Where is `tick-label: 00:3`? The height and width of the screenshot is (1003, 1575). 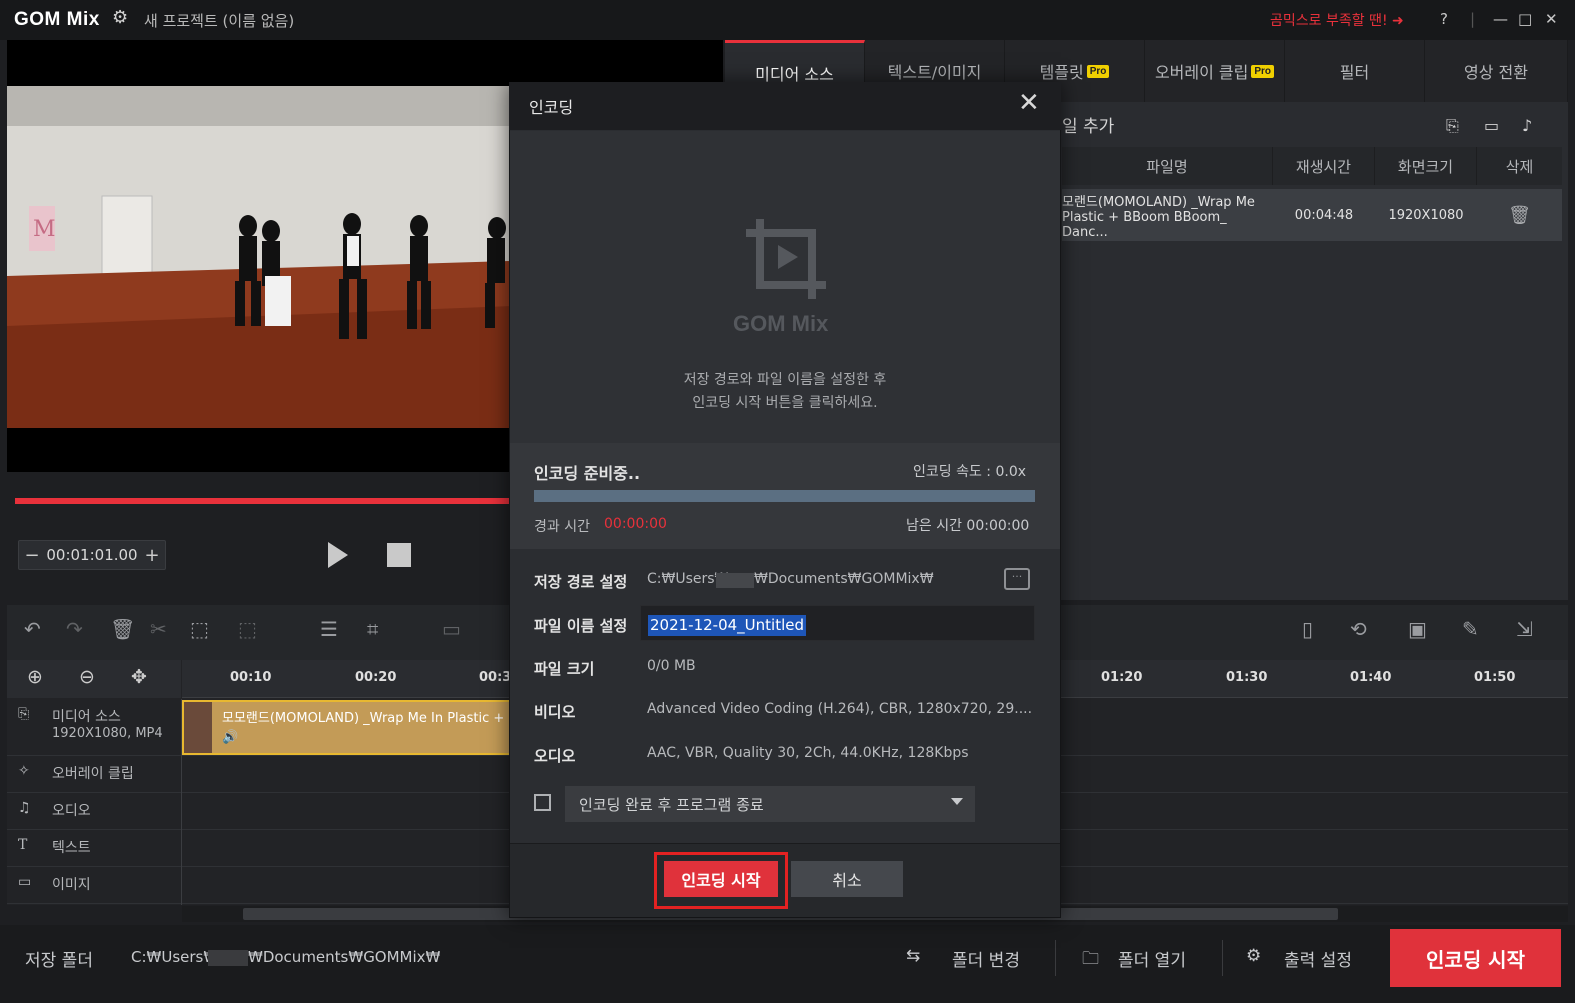 tick-label: 00:3 is located at coordinates (495, 677).